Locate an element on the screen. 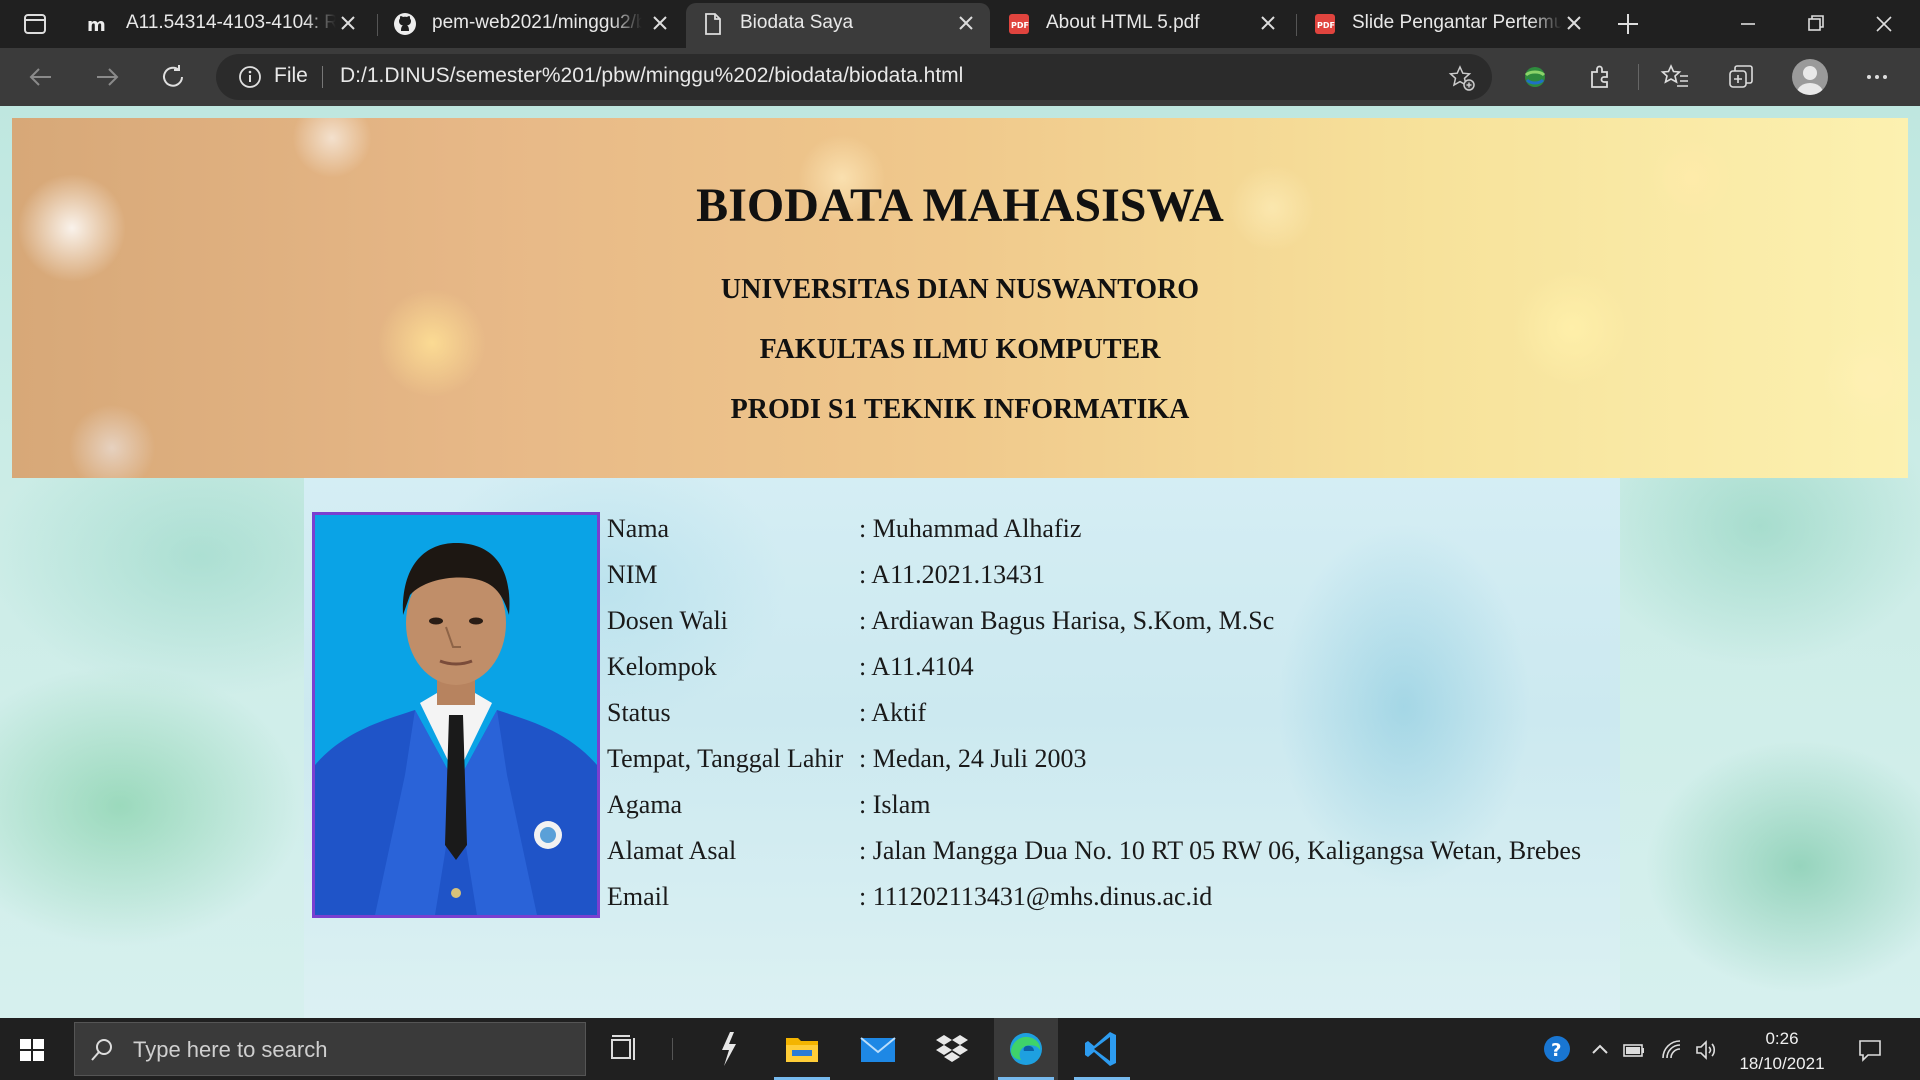  program-name: PRODI S1 TEKNIK INFORMATIKA is located at coordinates (960, 409).